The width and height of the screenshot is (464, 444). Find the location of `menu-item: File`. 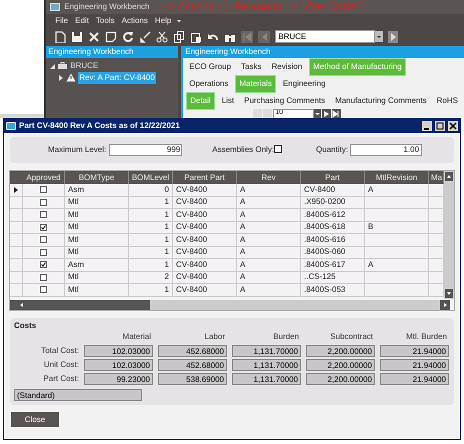

menu-item: File is located at coordinates (62, 20).